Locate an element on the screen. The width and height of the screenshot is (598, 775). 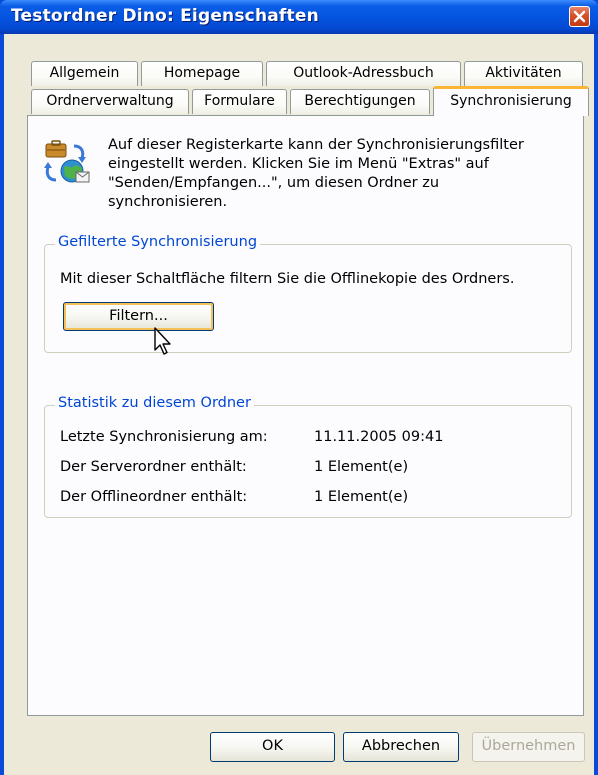
stat-value-offline-folder: 1 Element(e) is located at coordinates (361, 497).